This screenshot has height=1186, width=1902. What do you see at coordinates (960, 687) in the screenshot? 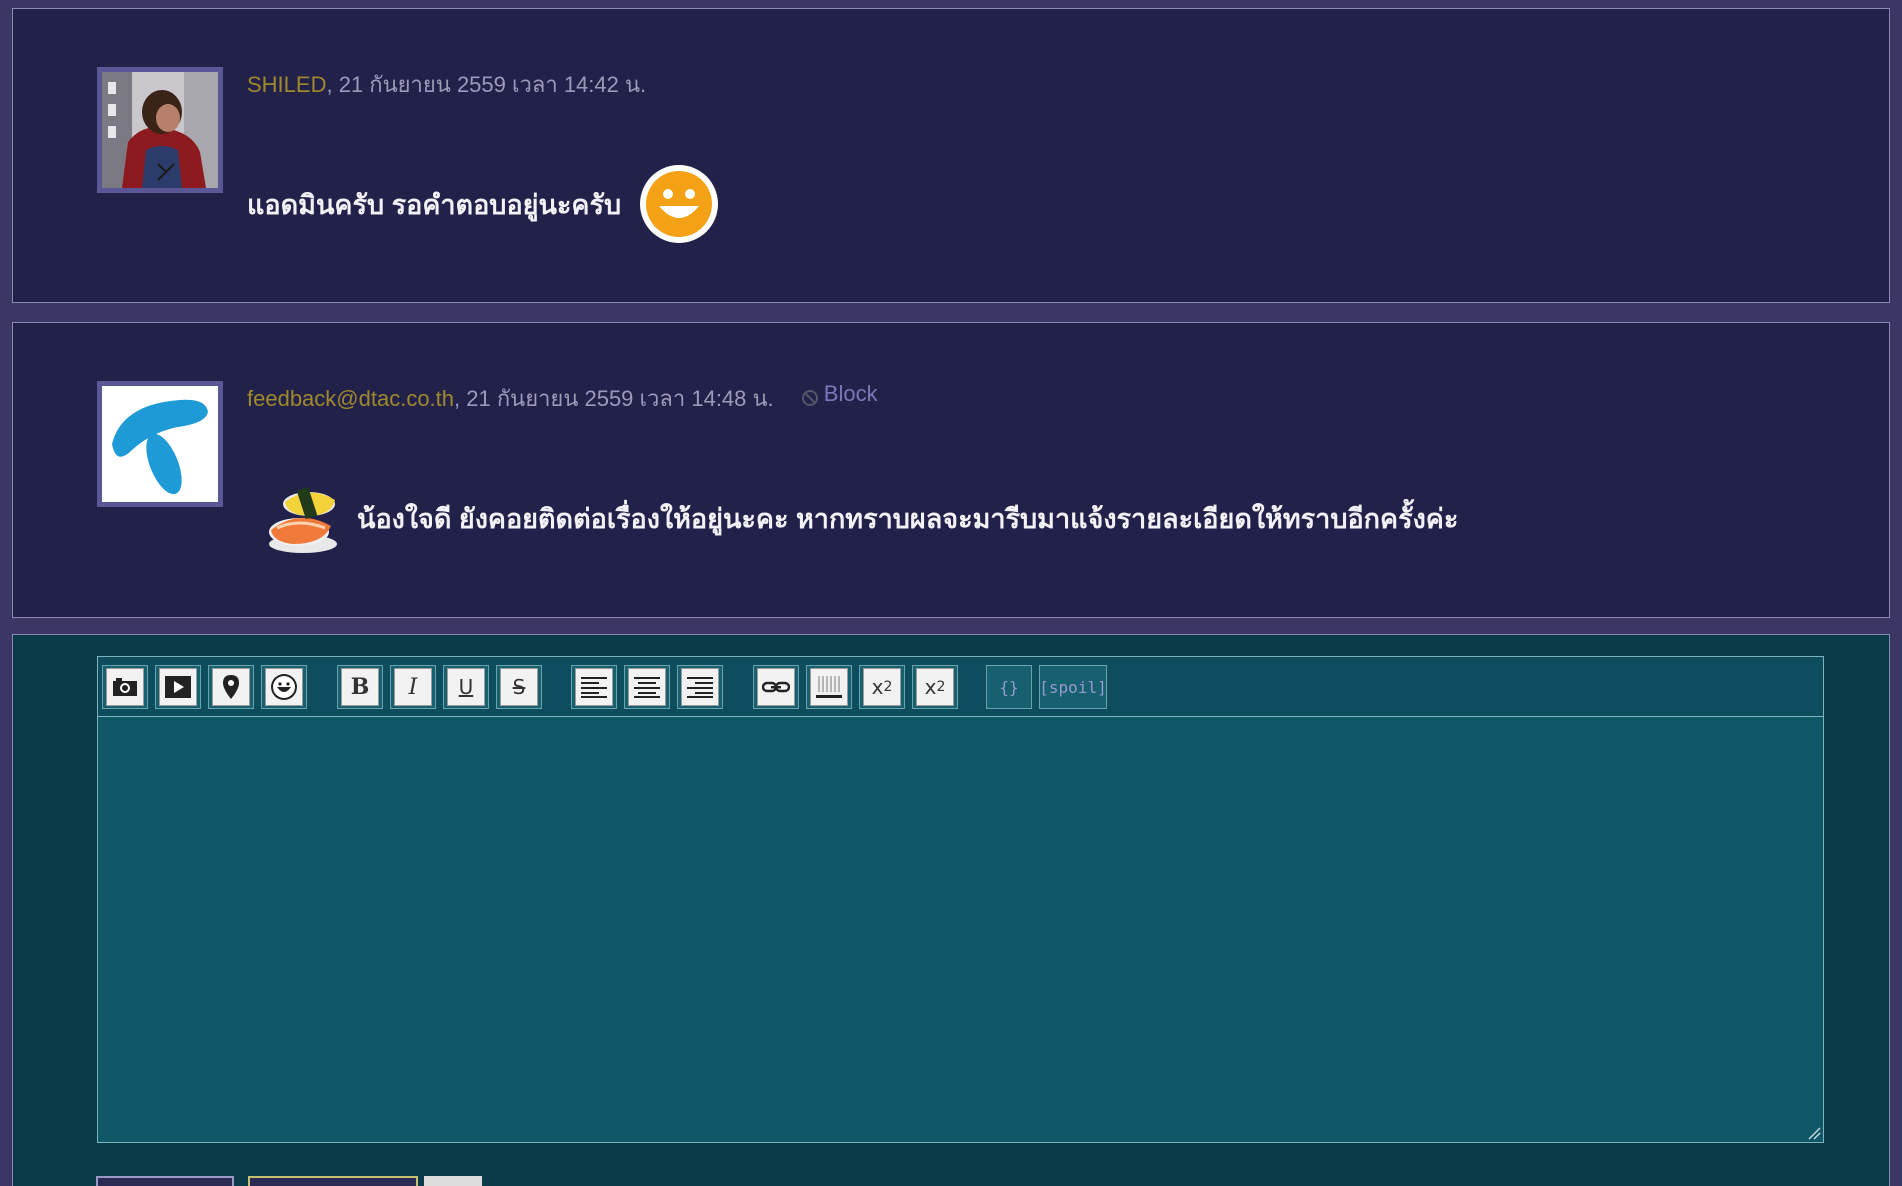
I see `editor-toolbar: B I U S x 2 x 2 {} [spoil]` at bounding box center [960, 687].